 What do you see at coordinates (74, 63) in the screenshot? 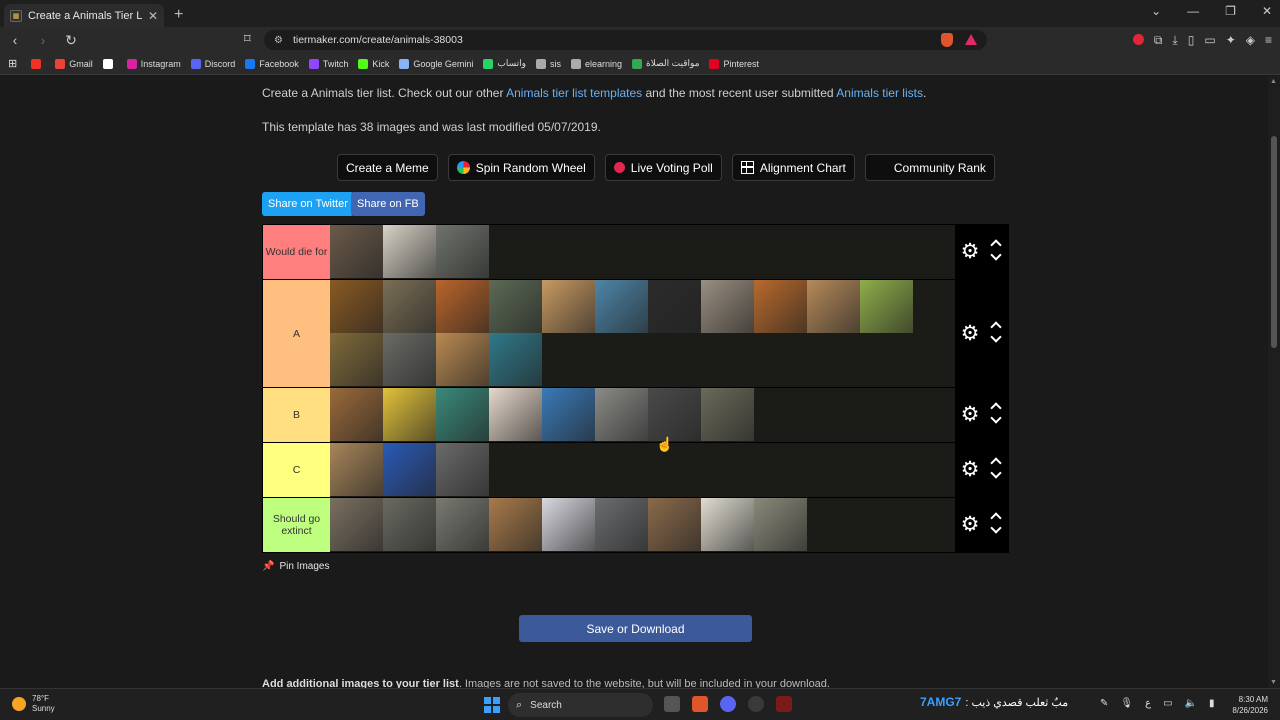
I see `bookmark-item: Gmail` at bounding box center [74, 63].